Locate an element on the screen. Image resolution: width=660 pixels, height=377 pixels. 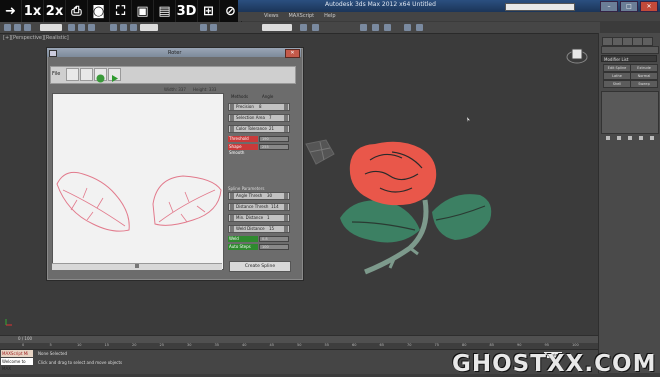
remove-modifier-icon is located at coordinates (640, 138).